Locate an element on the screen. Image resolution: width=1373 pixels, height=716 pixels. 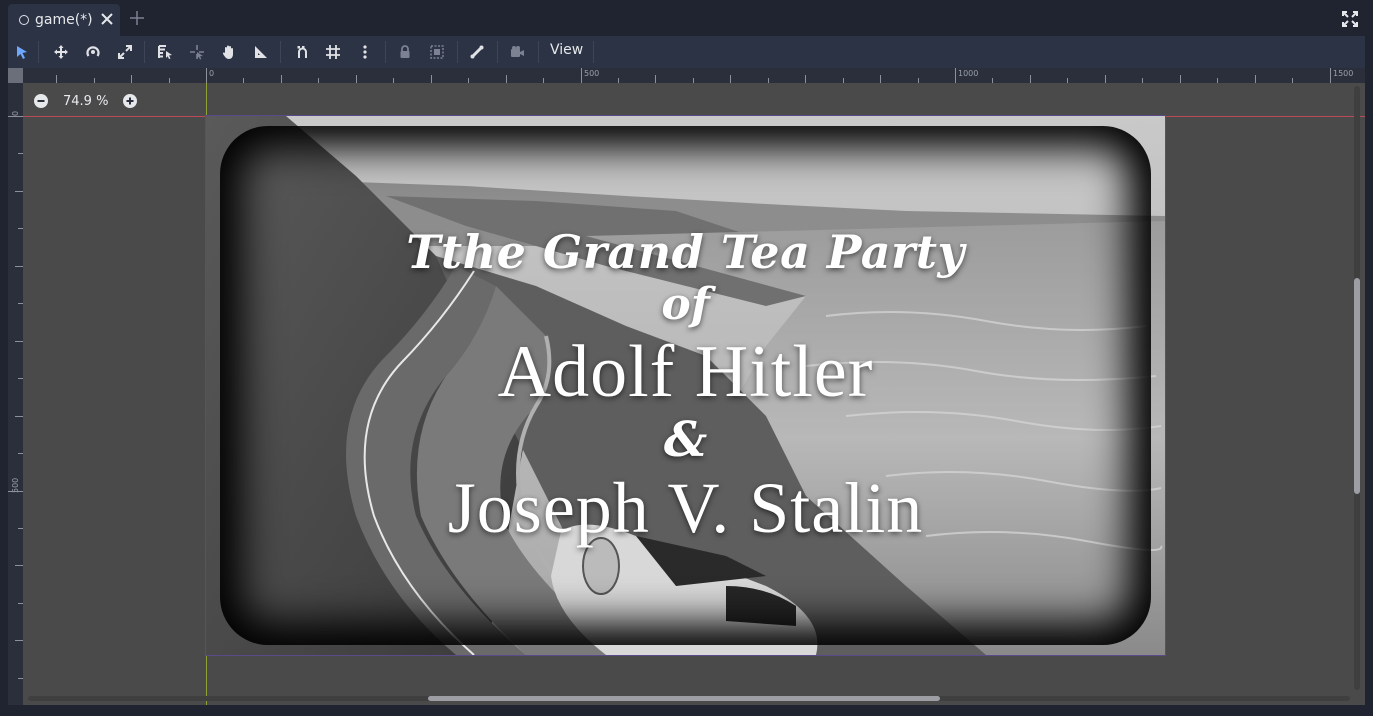
ruler-label: 1000 is located at coordinates (968, 73).